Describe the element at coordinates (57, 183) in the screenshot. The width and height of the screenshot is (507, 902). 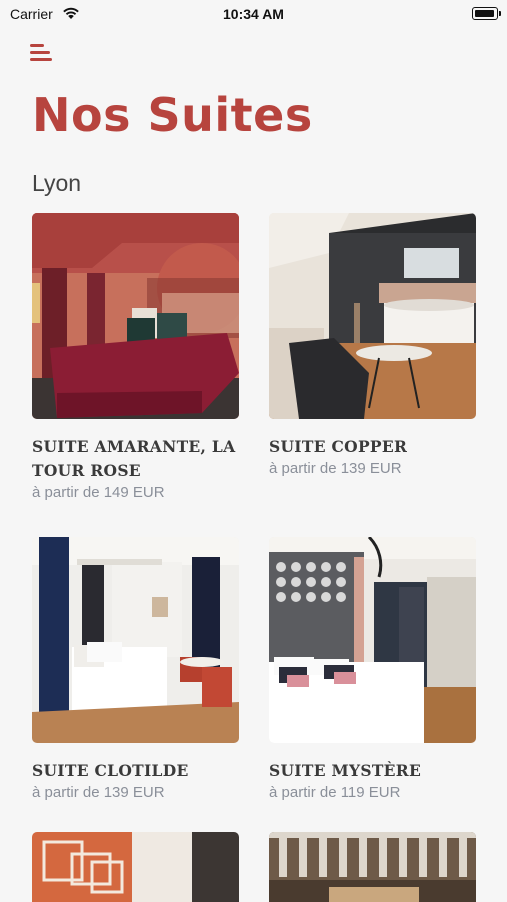
I see `city-label: Lyon` at that location.